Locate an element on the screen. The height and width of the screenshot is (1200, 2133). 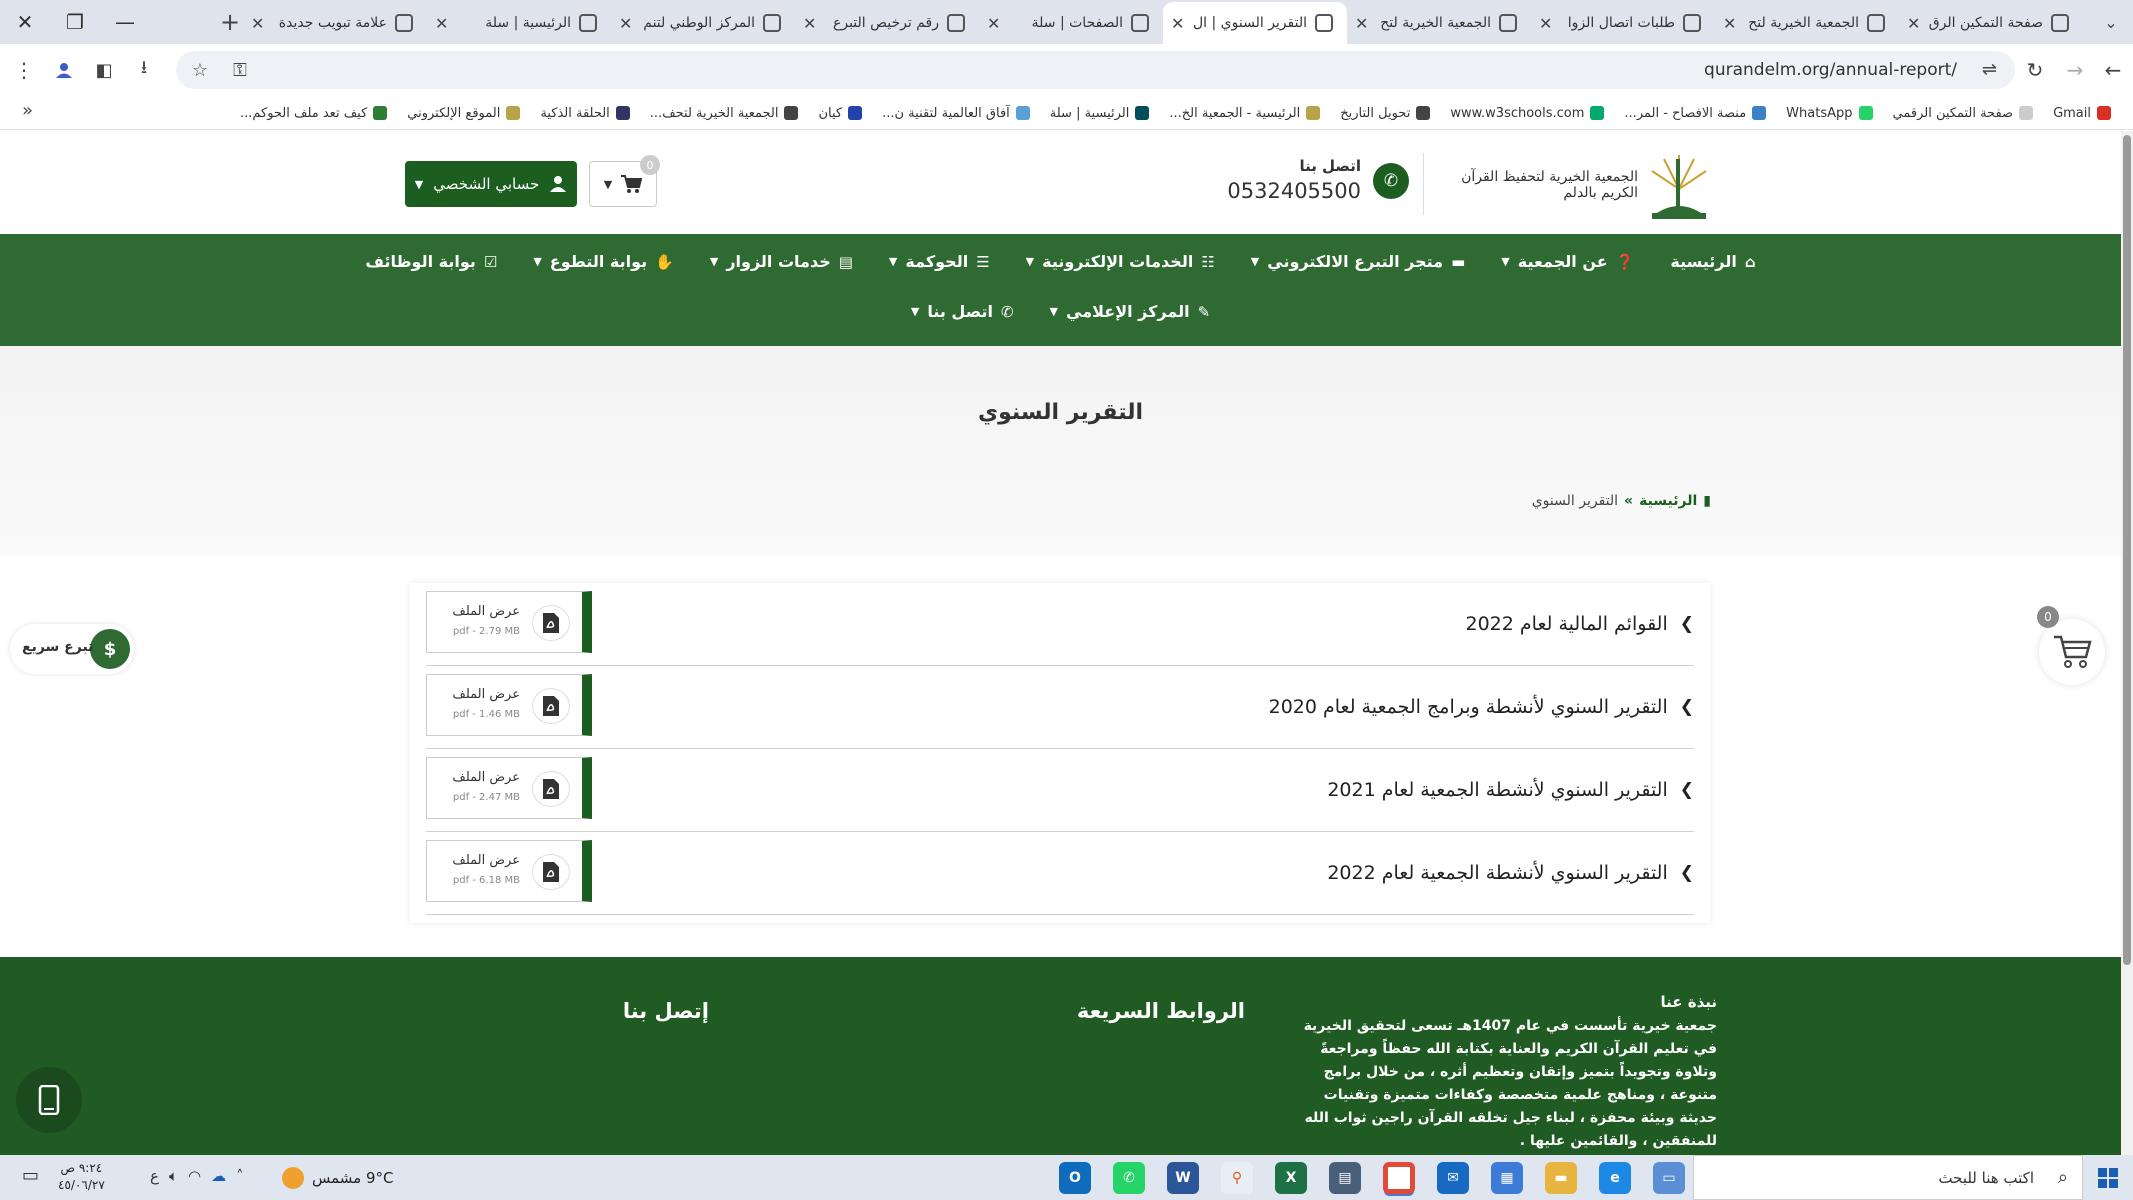
view-file-button: عرض الملف pdf - 2.47 MB is located at coordinates (509, 788).